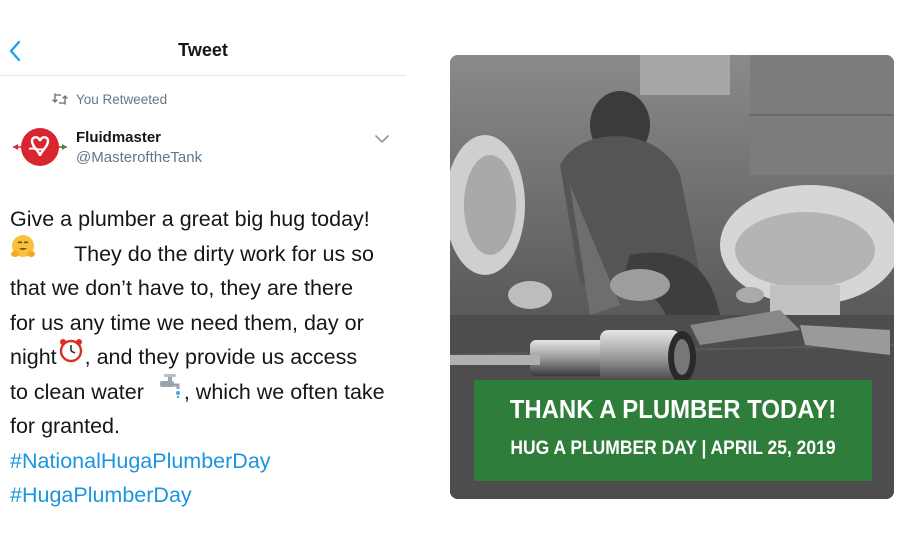  What do you see at coordinates (203, 38) in the screenshot?
I see `tweet-header: Tweet` at bounding box center [203, 38].